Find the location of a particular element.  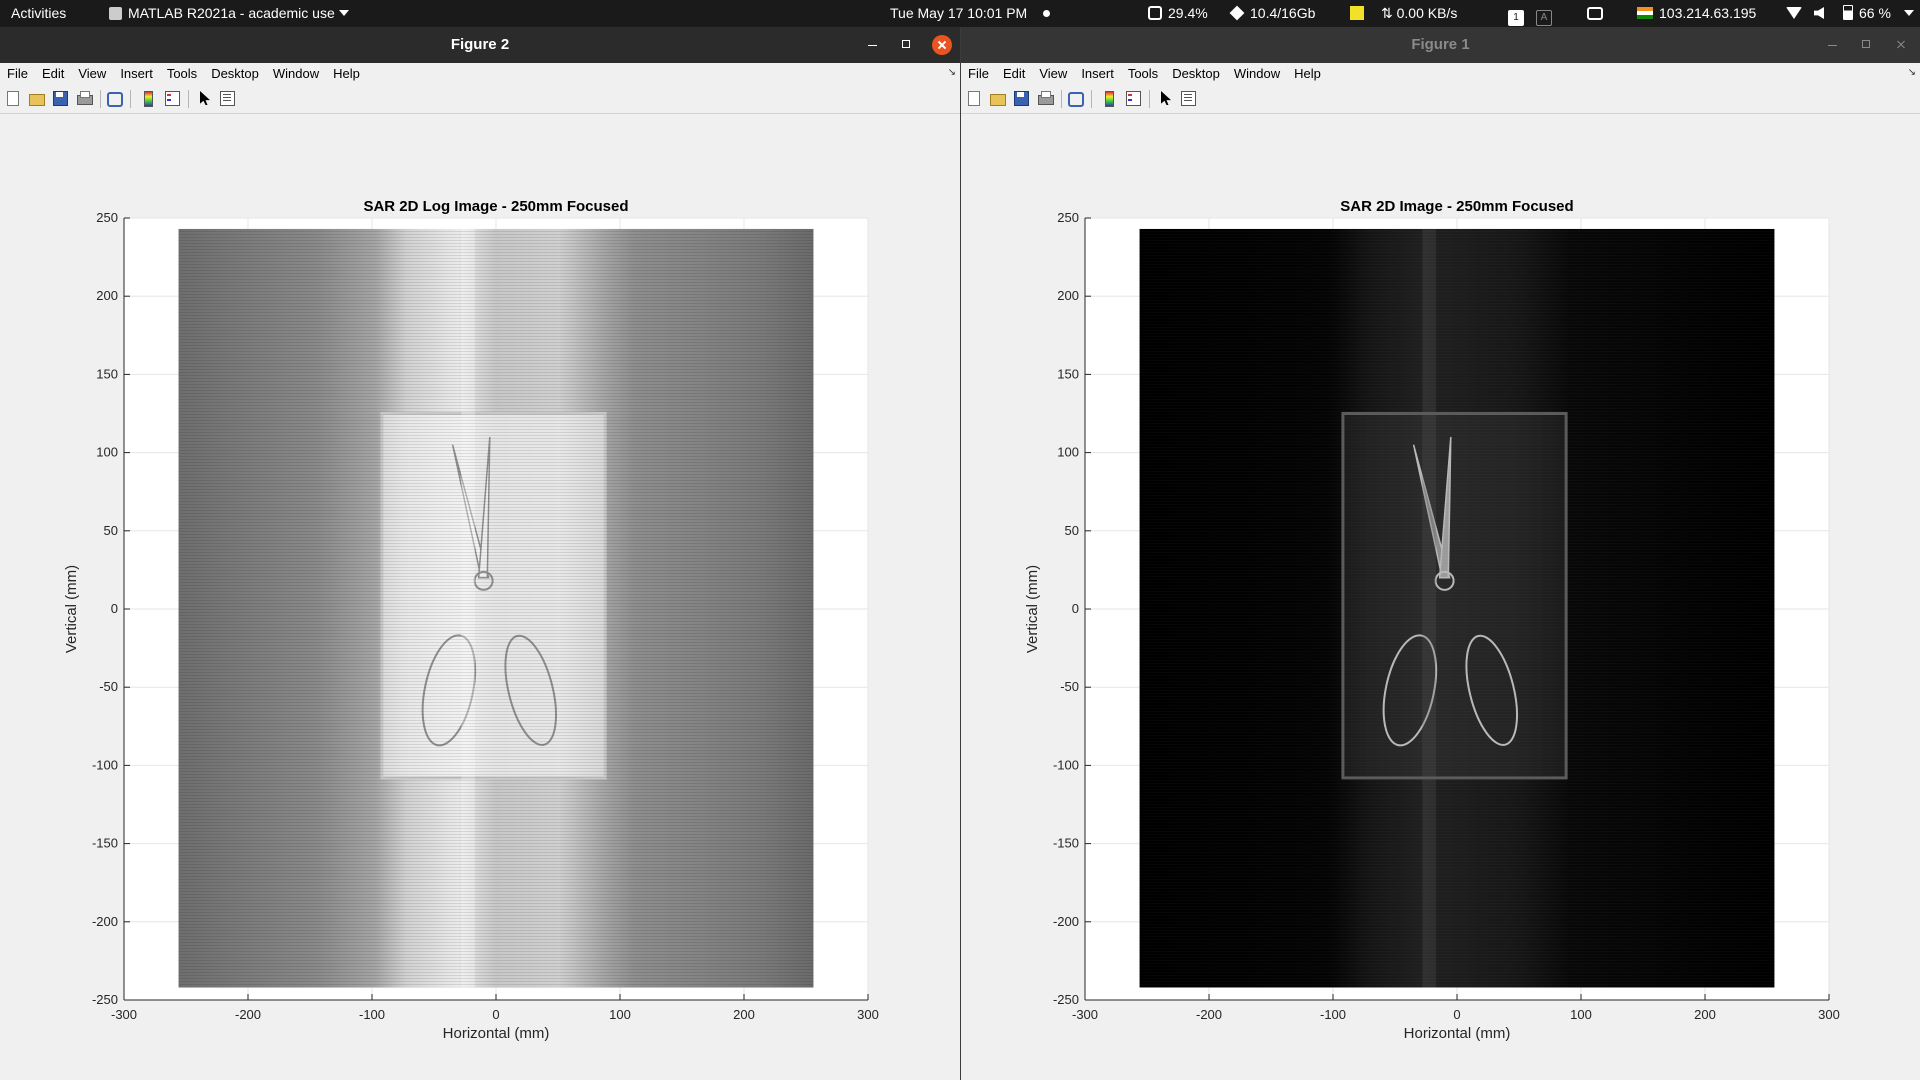

x-tick-label: 0 is located at coordinates (495, 1014).